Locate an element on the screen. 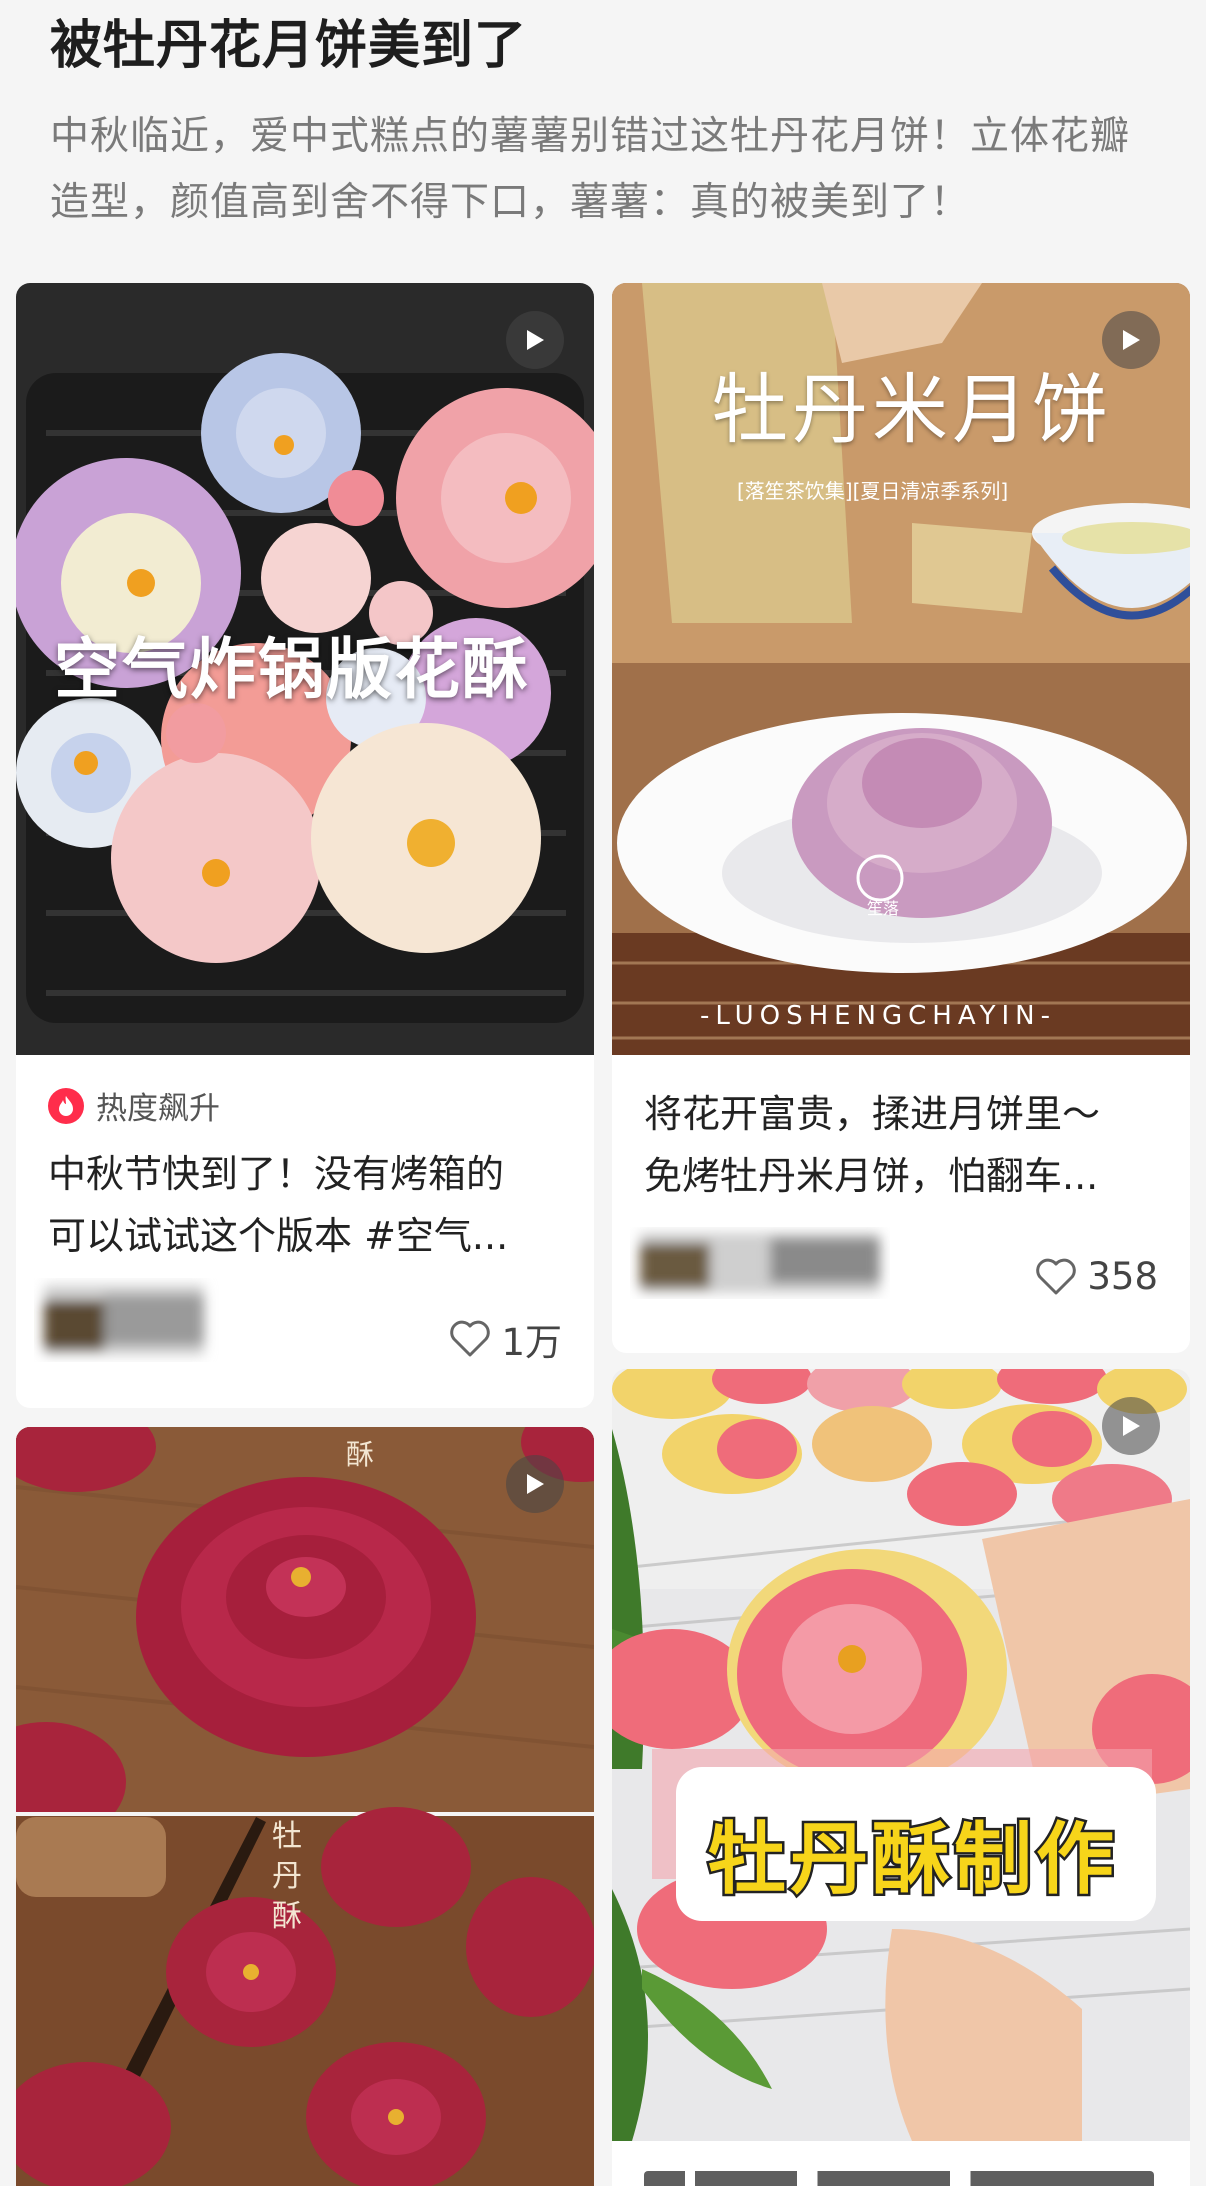 The height and width of the screenshot is (2186, 1206). card-overlay-subtitle: [落笙茶饮集][夏日清凉季系列] is located at coordinates (873, 491).